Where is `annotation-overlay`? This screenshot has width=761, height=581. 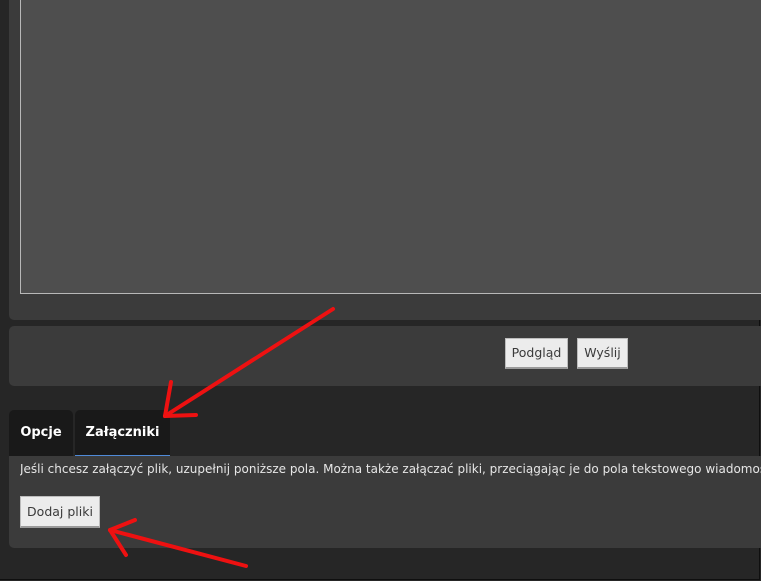
annotation-overlay is located at coordinates (221, 437).